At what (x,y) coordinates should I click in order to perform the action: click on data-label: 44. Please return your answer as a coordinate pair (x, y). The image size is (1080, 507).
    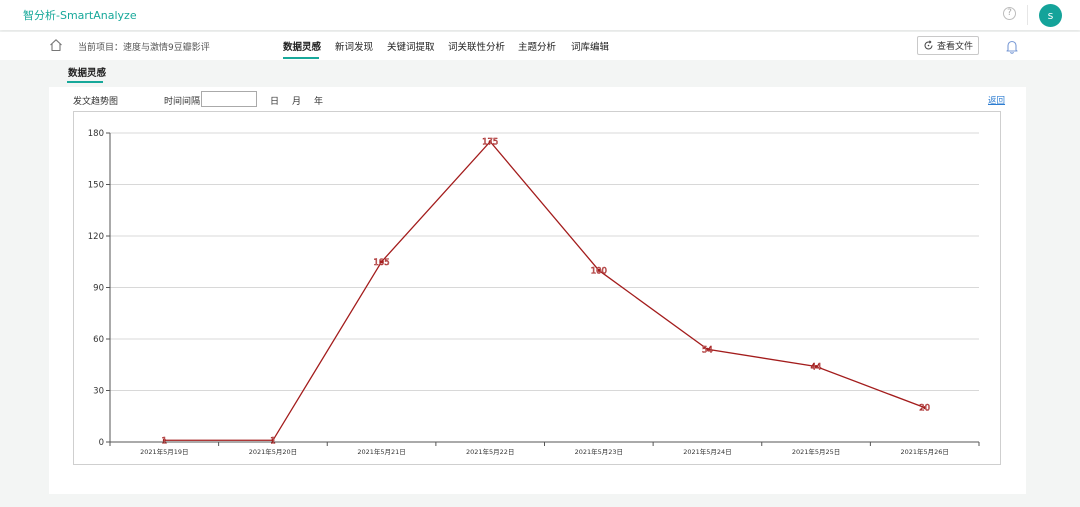
    Looking at the image, I should click on (816, 367).